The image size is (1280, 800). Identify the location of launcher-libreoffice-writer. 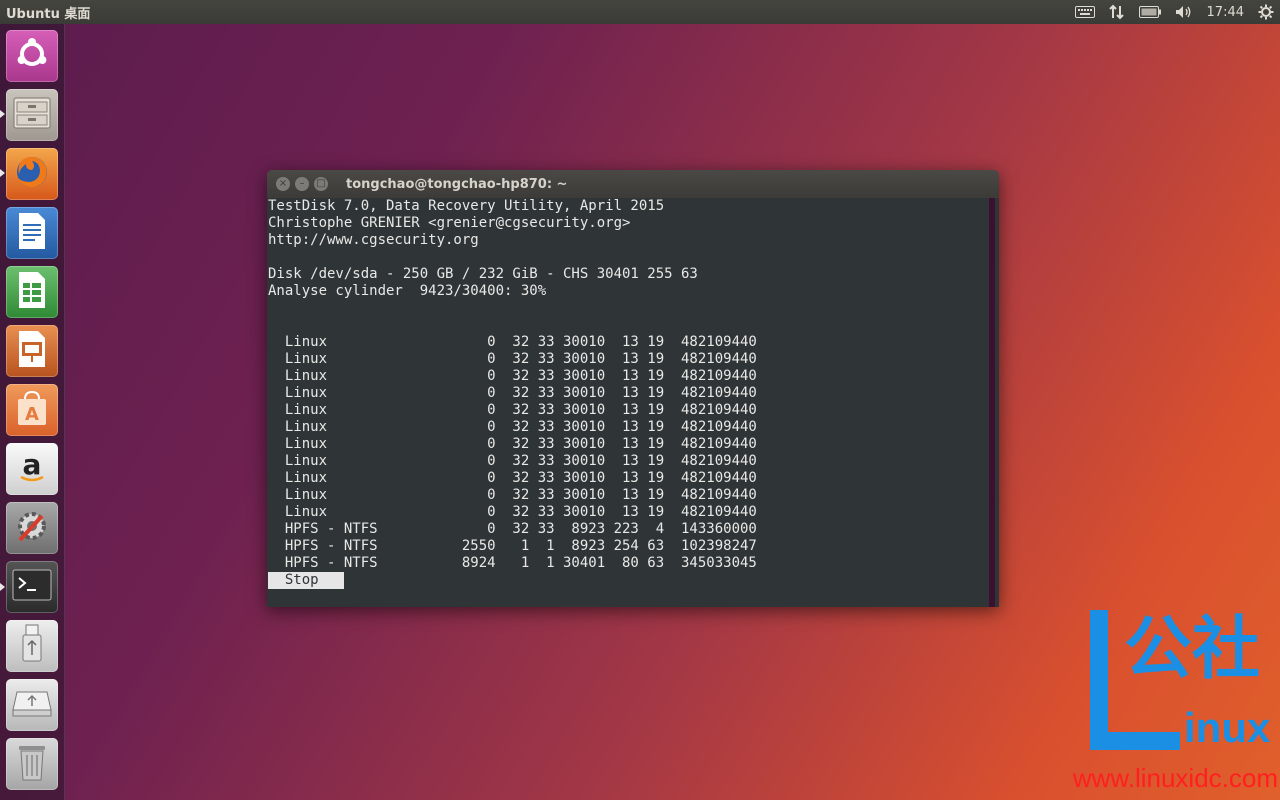
(32, 233).